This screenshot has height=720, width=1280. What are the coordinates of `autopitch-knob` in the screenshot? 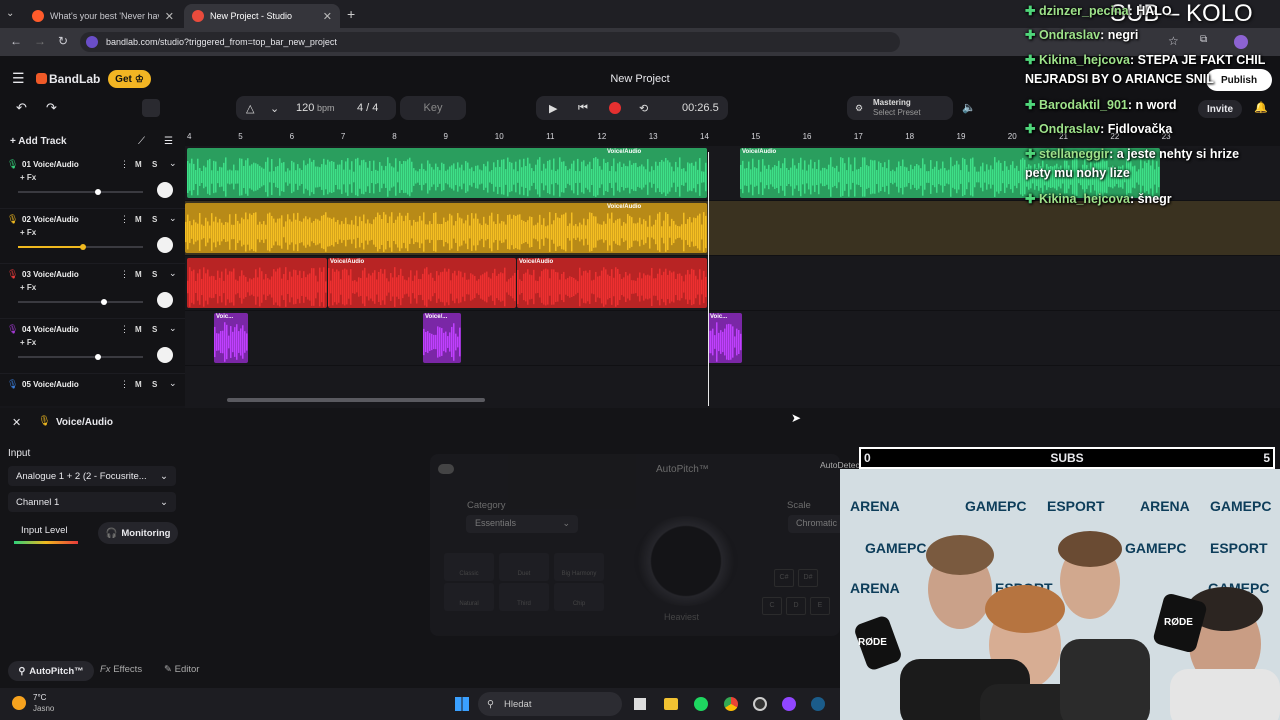 It's located at (686, 561).